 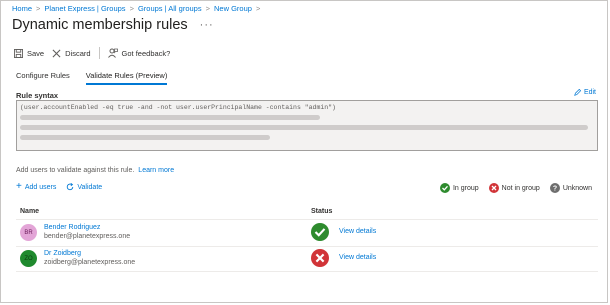 I want to click on validate-button: Validate, so click(x=84, y=187).